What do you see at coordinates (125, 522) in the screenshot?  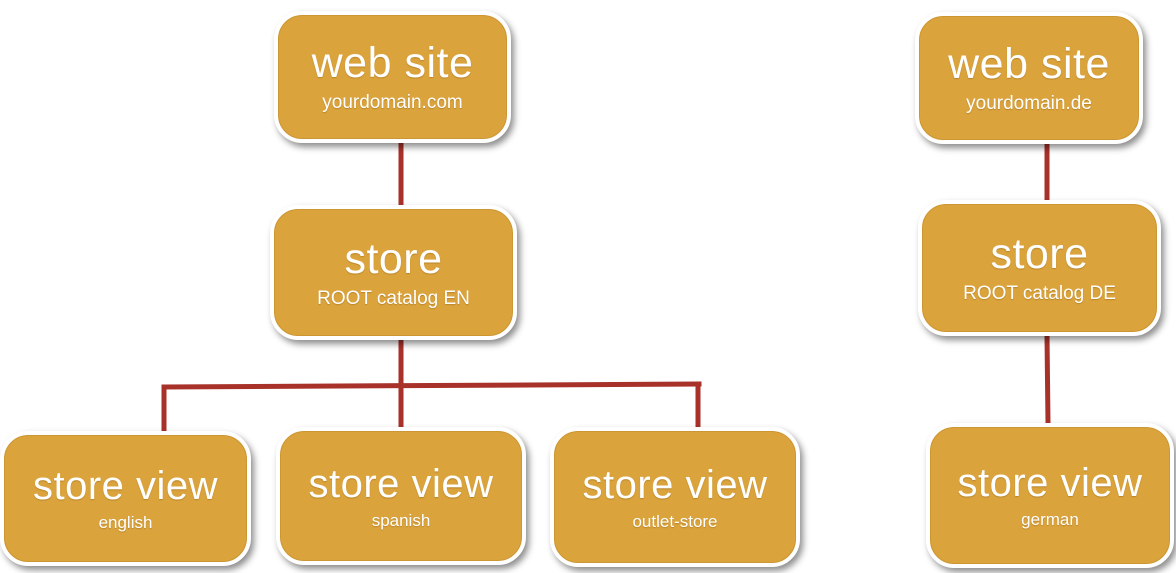 I see `store-view-name: english` at bounding box center [125, 522].